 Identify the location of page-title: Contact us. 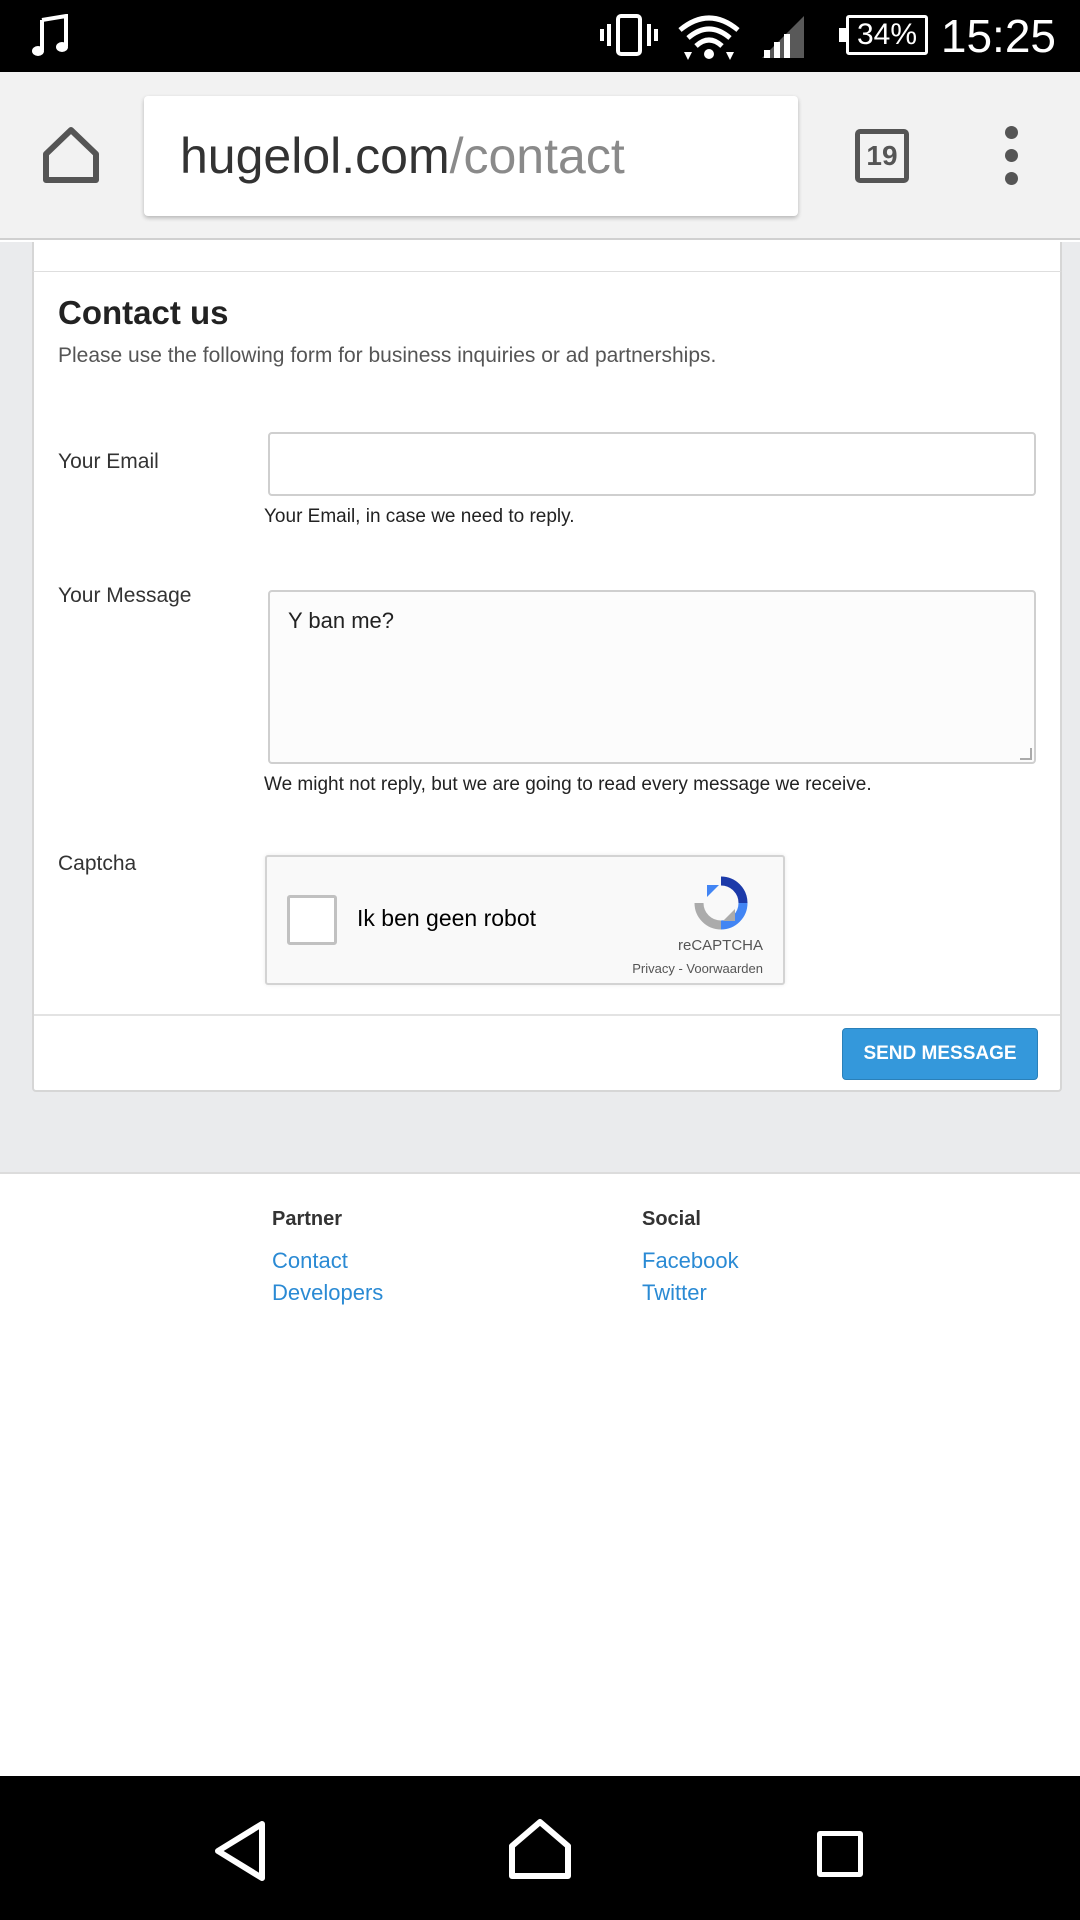
(143, 312).